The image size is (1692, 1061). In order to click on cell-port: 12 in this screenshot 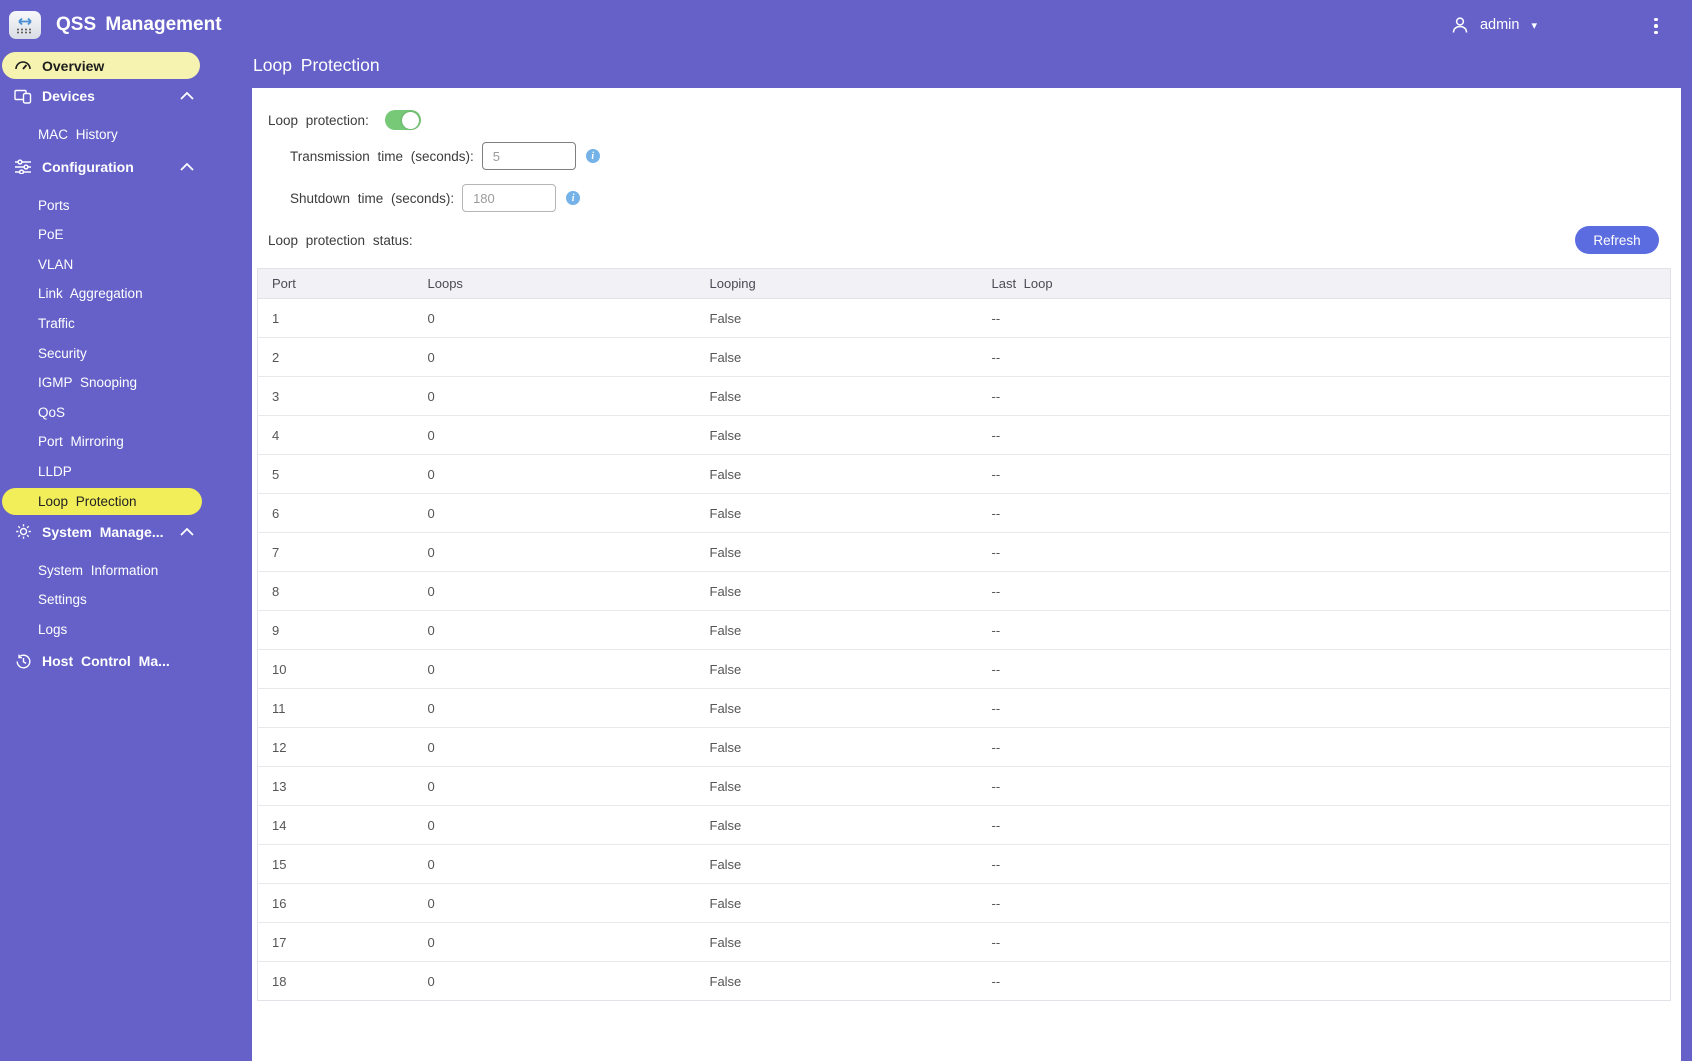, I will do `click(335, 747)`.